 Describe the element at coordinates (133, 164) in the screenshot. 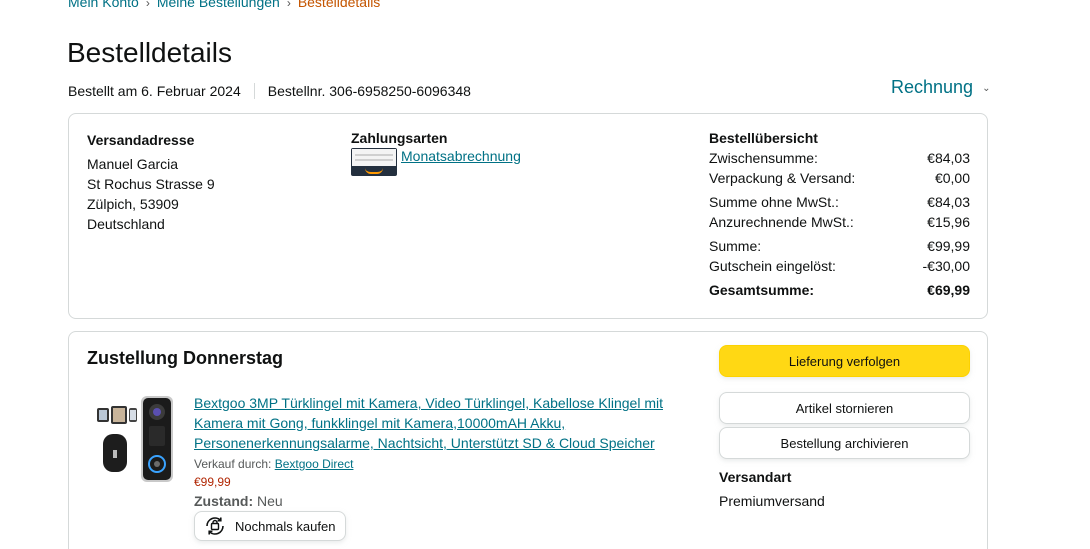

I see `address-line: Manuel Garcia` at that location.